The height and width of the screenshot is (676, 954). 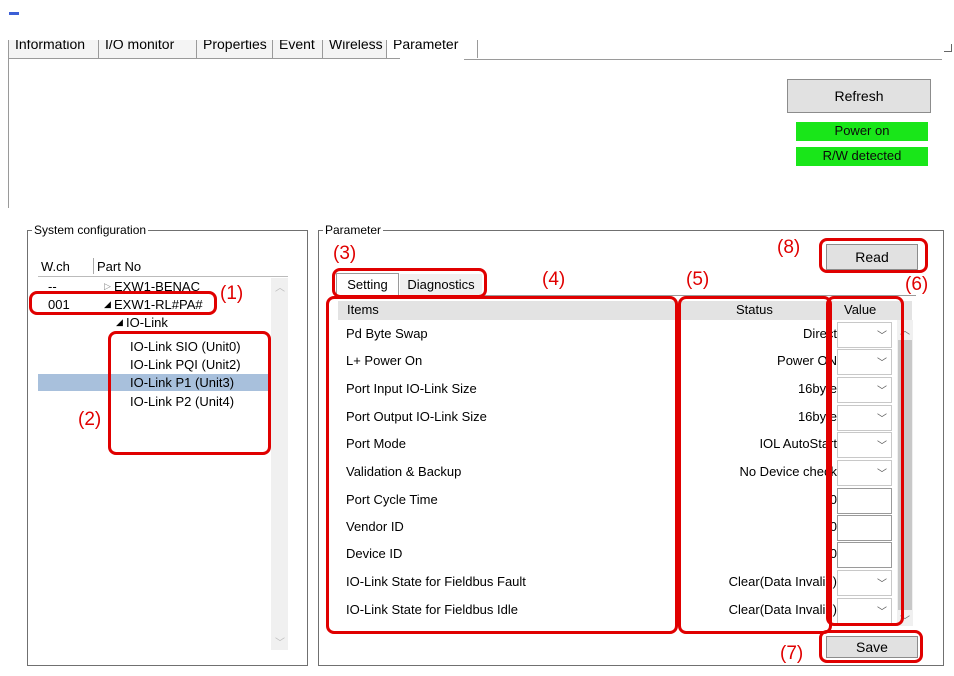 What do you see at coordinates (119, 266) in the screenshot?
I see `column-header-partno: Part No` at bounding box center [119, 266].